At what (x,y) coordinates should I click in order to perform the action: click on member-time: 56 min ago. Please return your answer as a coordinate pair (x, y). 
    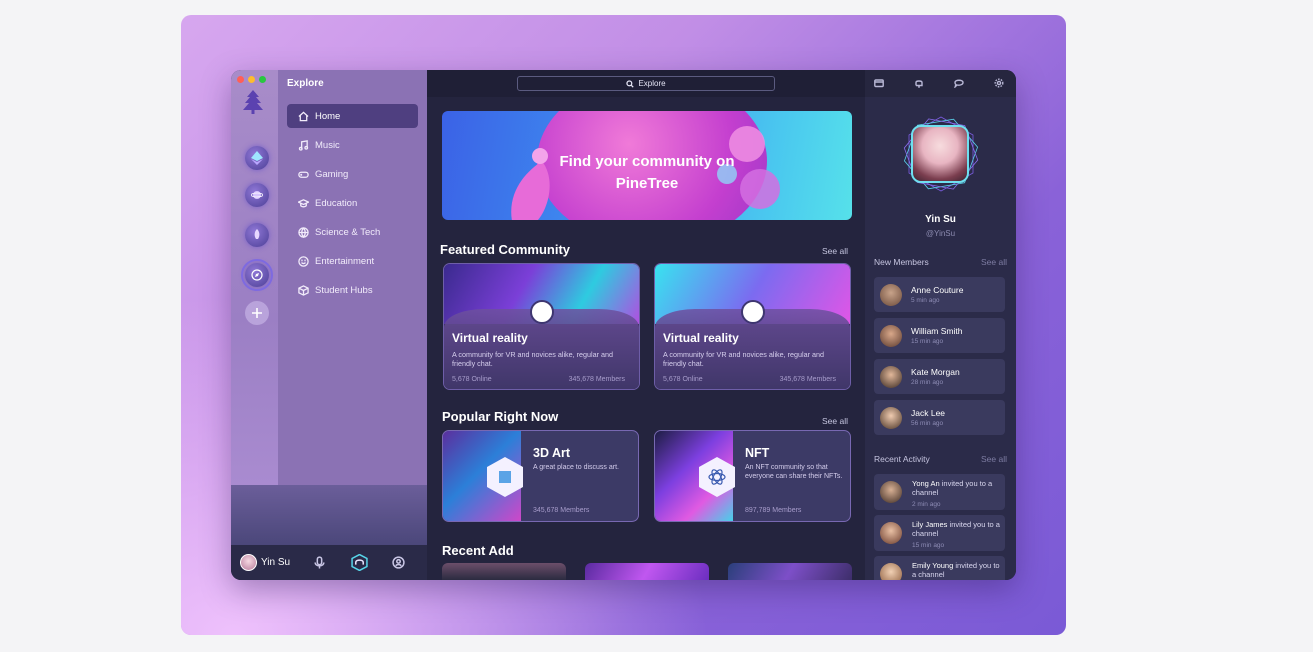
    Looking at the image, I should click on (927, 423).